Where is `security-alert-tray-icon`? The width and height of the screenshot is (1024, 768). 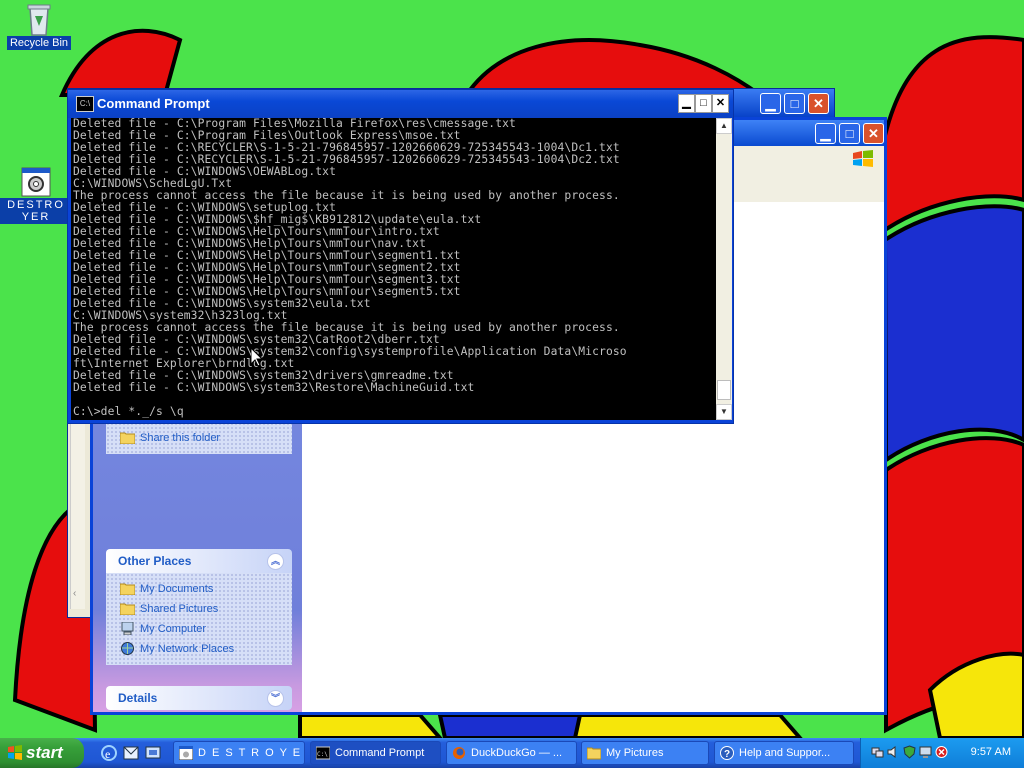 security-alert-tray-icon is located at coordinates (941, 752).